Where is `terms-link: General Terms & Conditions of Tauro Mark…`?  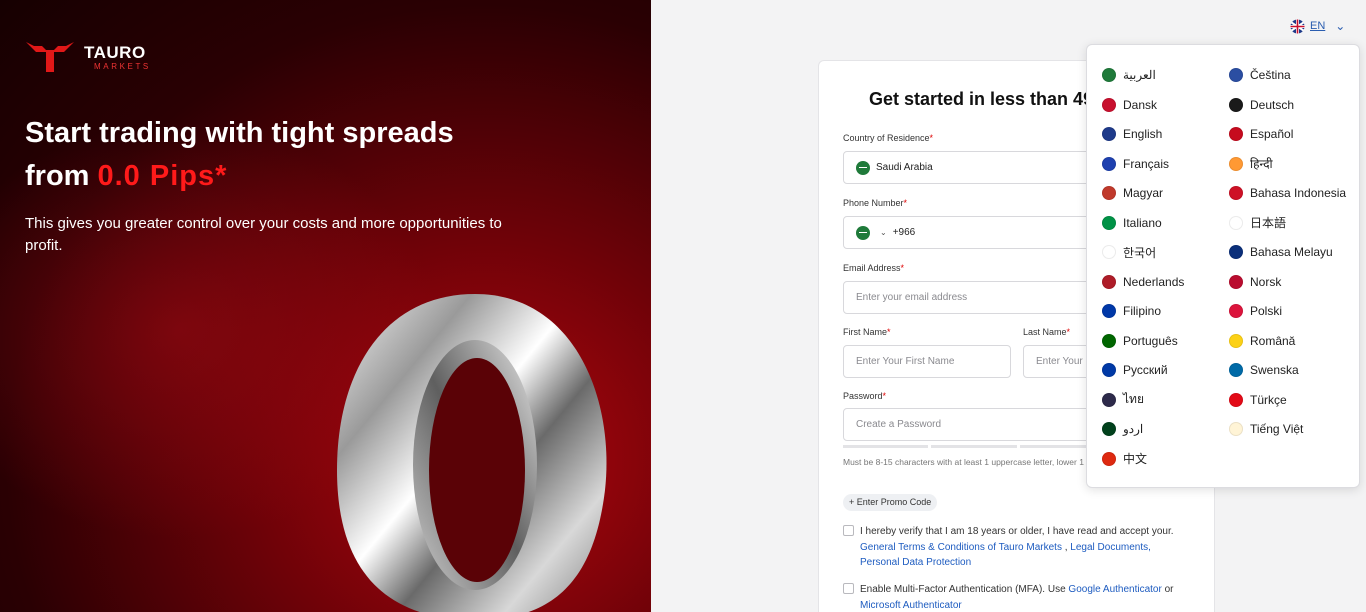 terms-link: General Terms & Conditions of Tauro Mark… is located at coordinates (961, 547).